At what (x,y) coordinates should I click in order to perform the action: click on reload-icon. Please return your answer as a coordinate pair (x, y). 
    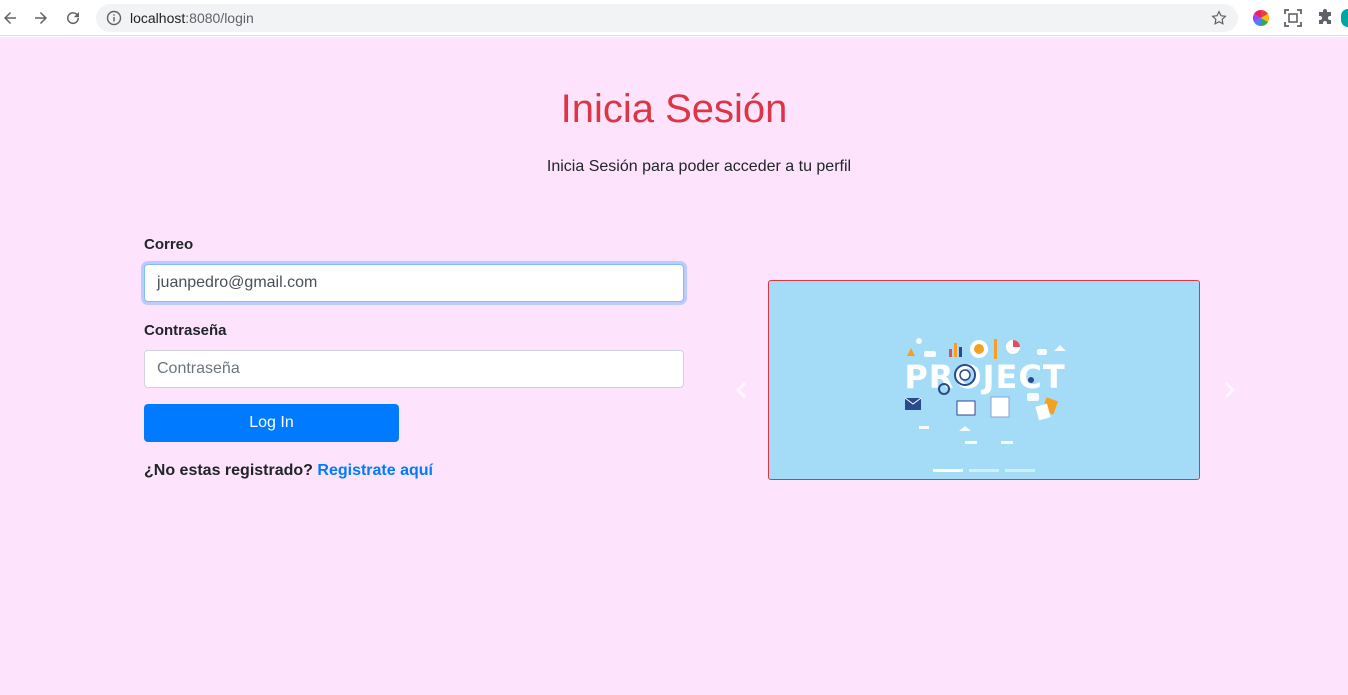
    Looking at the image, I should click on (73, 18).